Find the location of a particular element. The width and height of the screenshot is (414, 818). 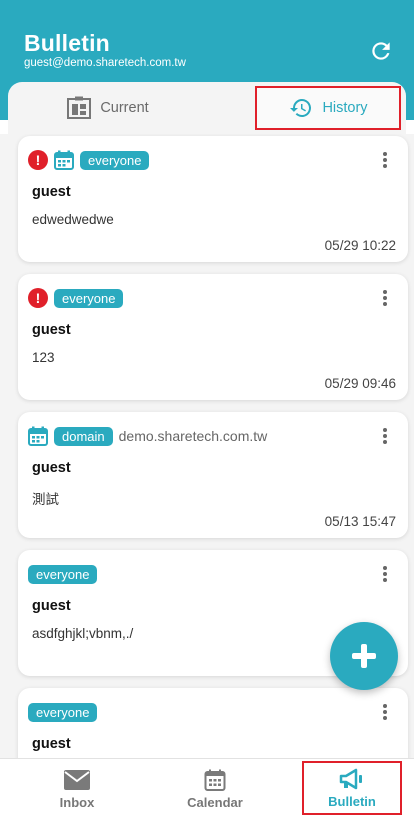

tab-history: History is located at coordinates (328, 108).